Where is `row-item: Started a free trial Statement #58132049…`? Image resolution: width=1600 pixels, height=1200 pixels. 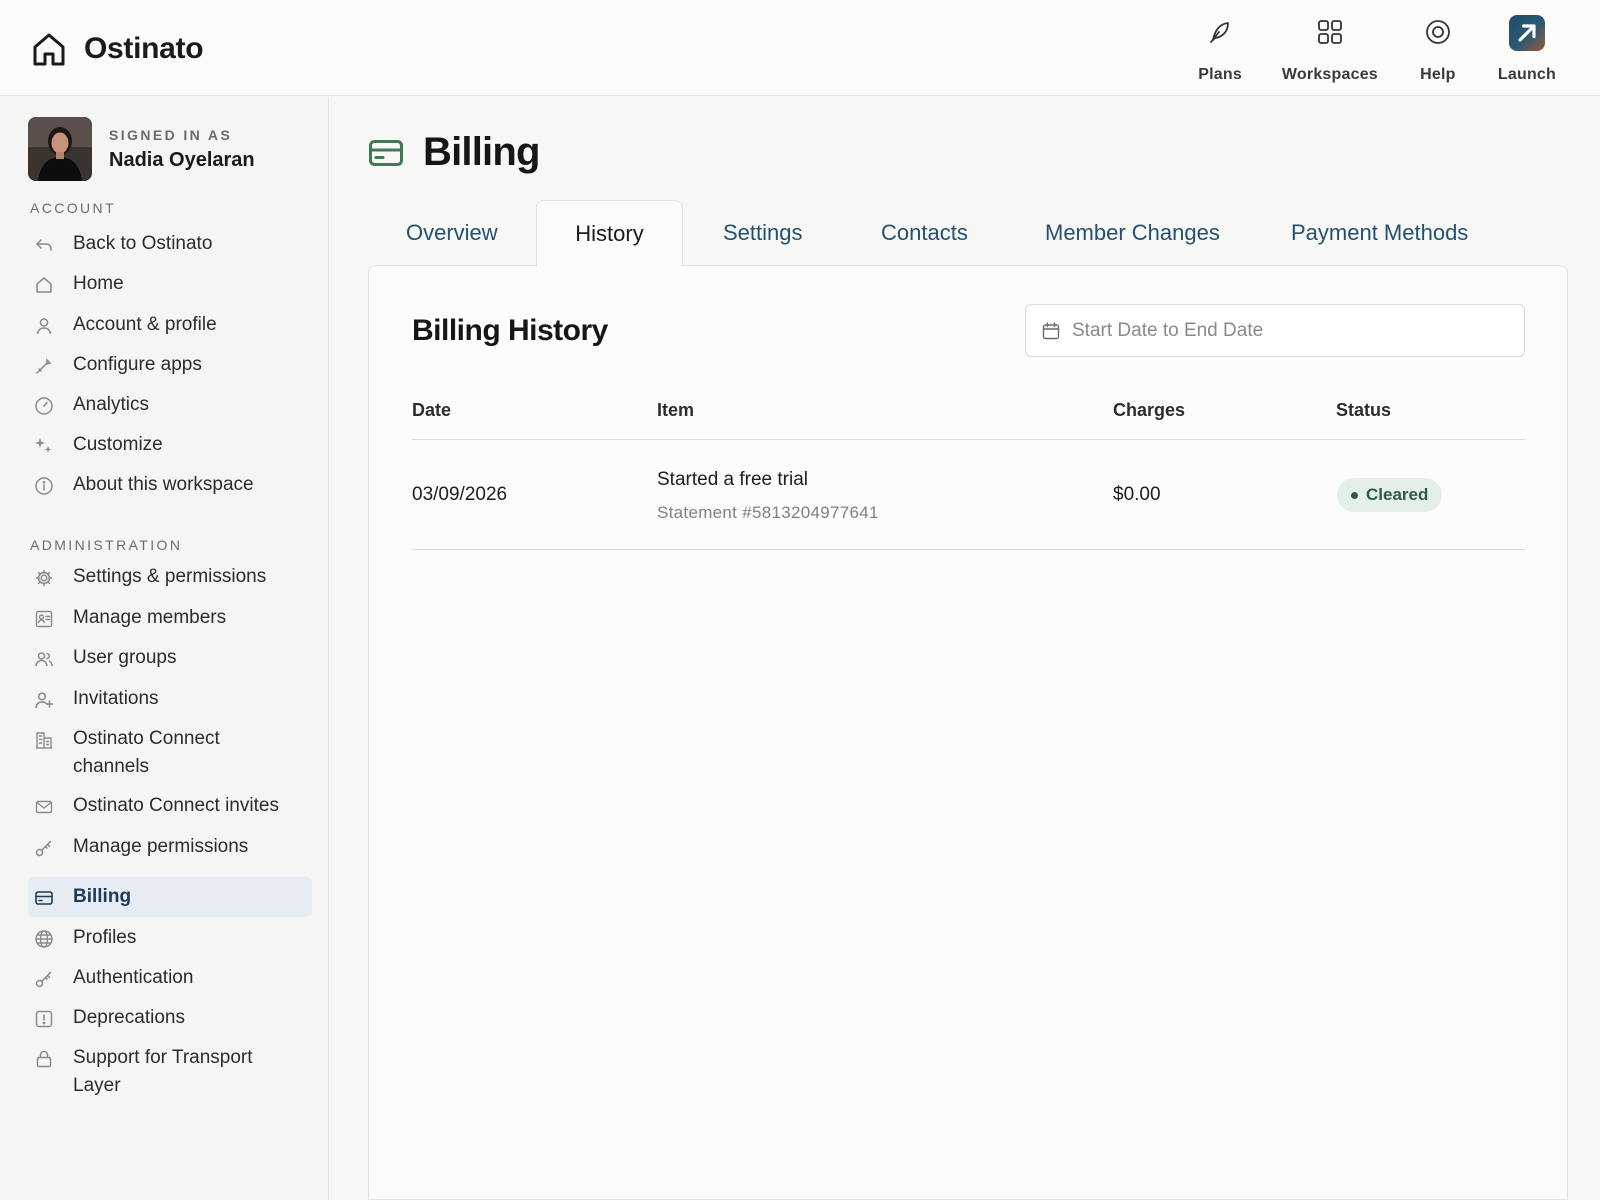
row-item: Started a free trial Statement #58132049… is located at coordinates (768, 496).